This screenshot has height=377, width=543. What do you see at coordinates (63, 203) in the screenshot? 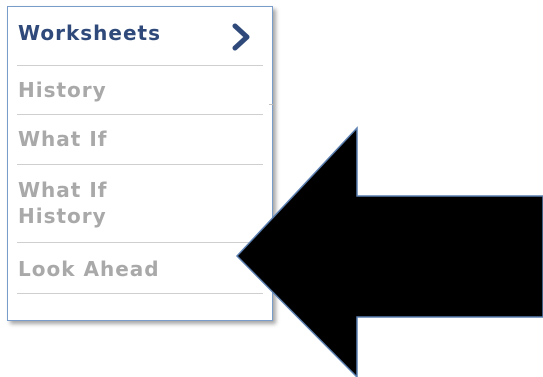
I see `menu-item-label: What If History` at bounding box center [63, 203].